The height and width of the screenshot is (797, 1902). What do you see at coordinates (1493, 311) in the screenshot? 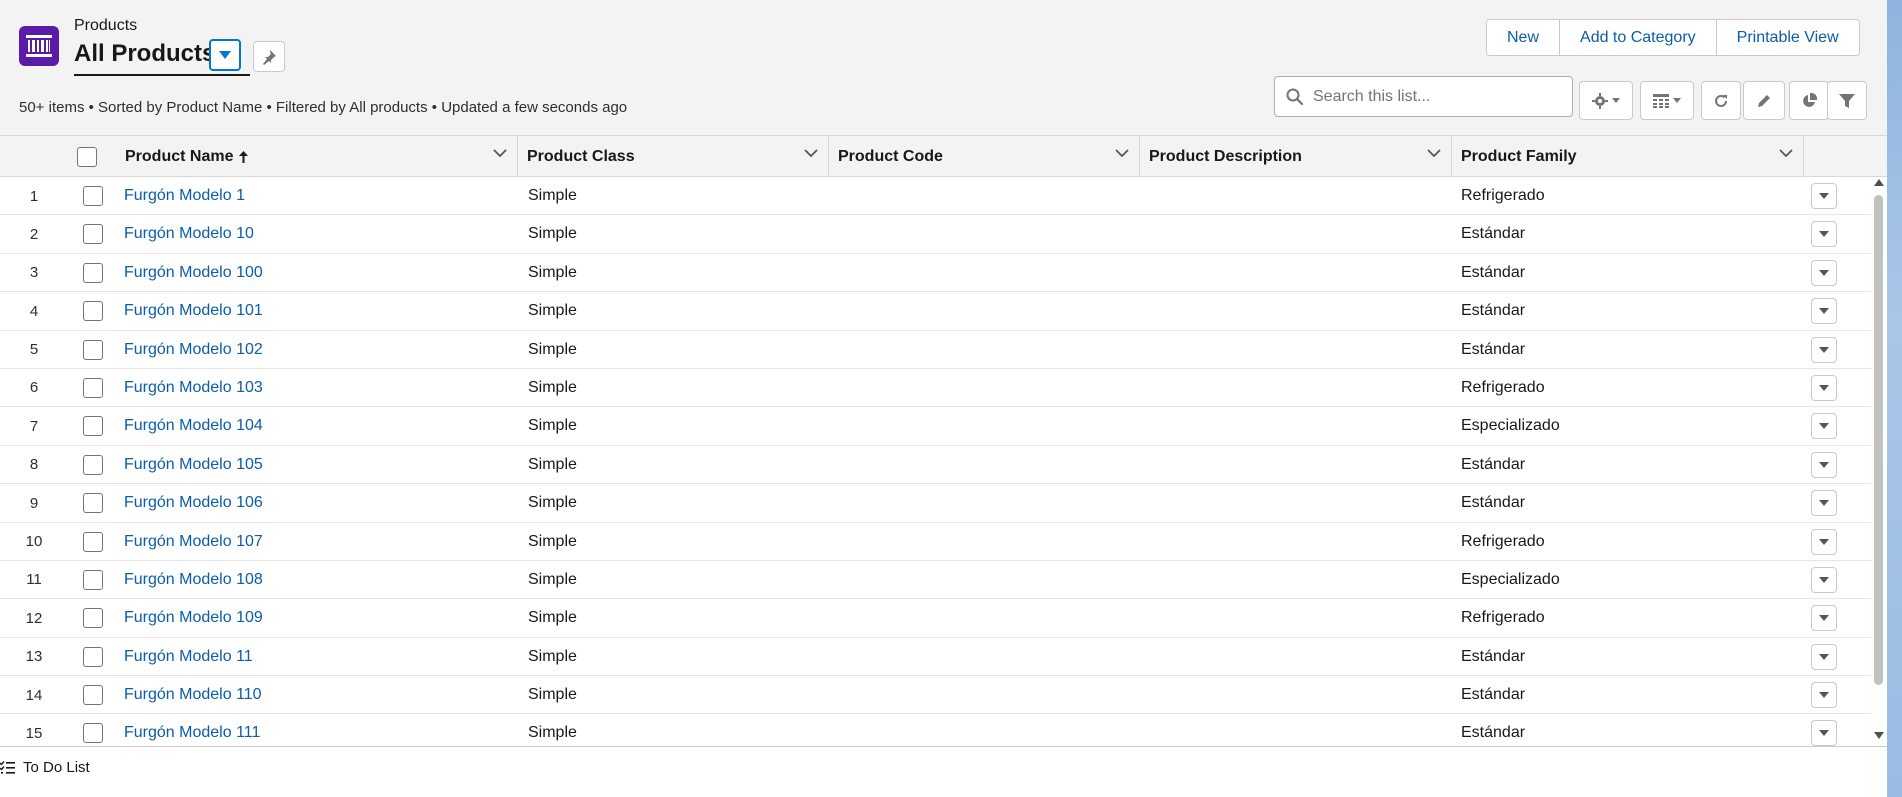
I see `product-family-cell: Estándar` at bounding box center [1493, 311].